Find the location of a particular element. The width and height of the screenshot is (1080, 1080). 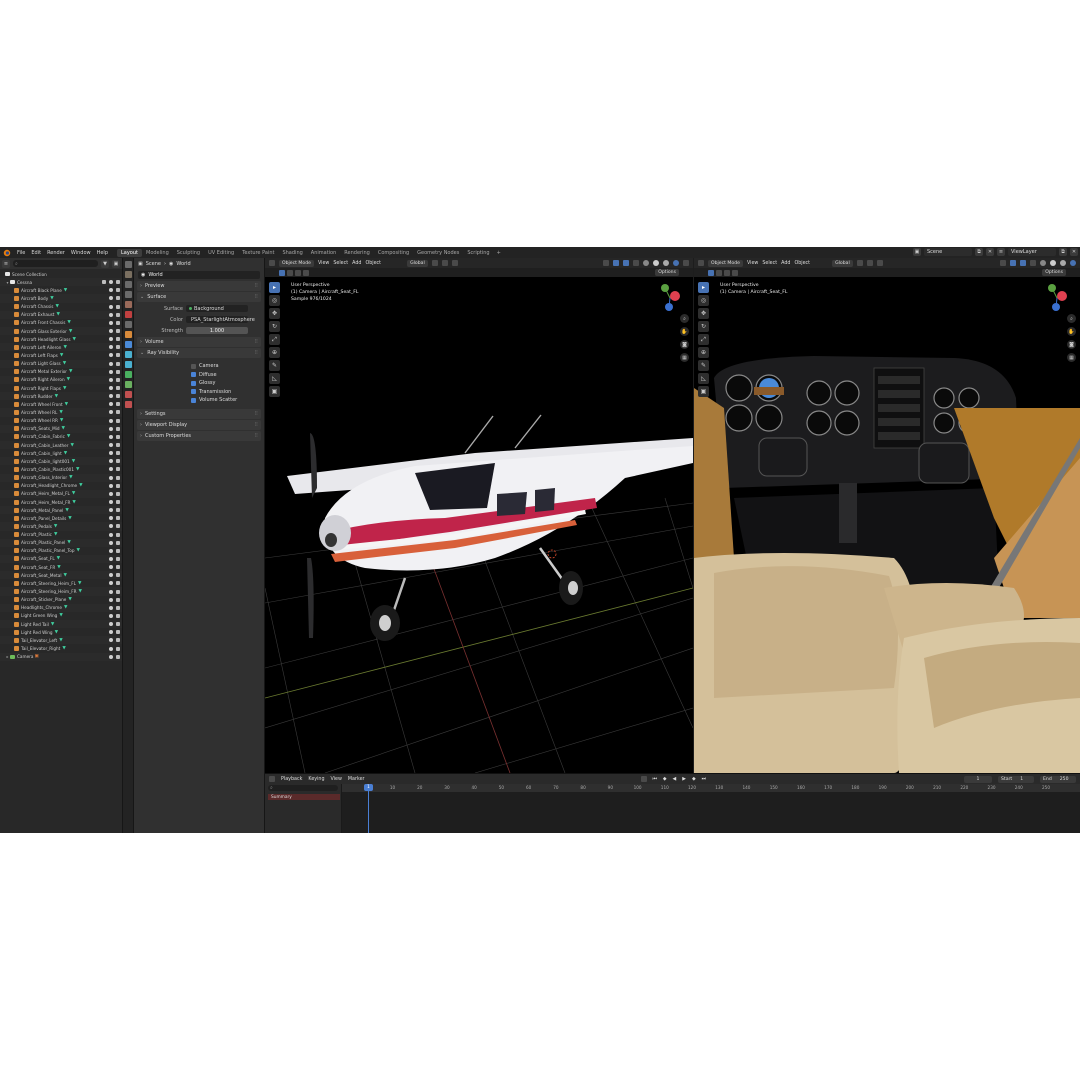

outliner-object-row: Aircraft_Cabin_Plastic001 ▼ is located at coordinates (61, 469).